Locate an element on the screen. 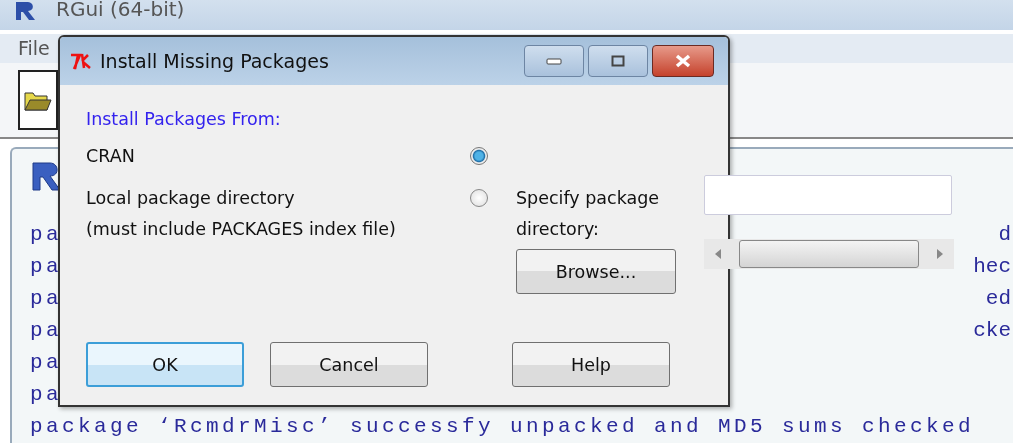 This screenshot has width=1013, height=443. tk-feather-icon is located at coordinates (81, 61).